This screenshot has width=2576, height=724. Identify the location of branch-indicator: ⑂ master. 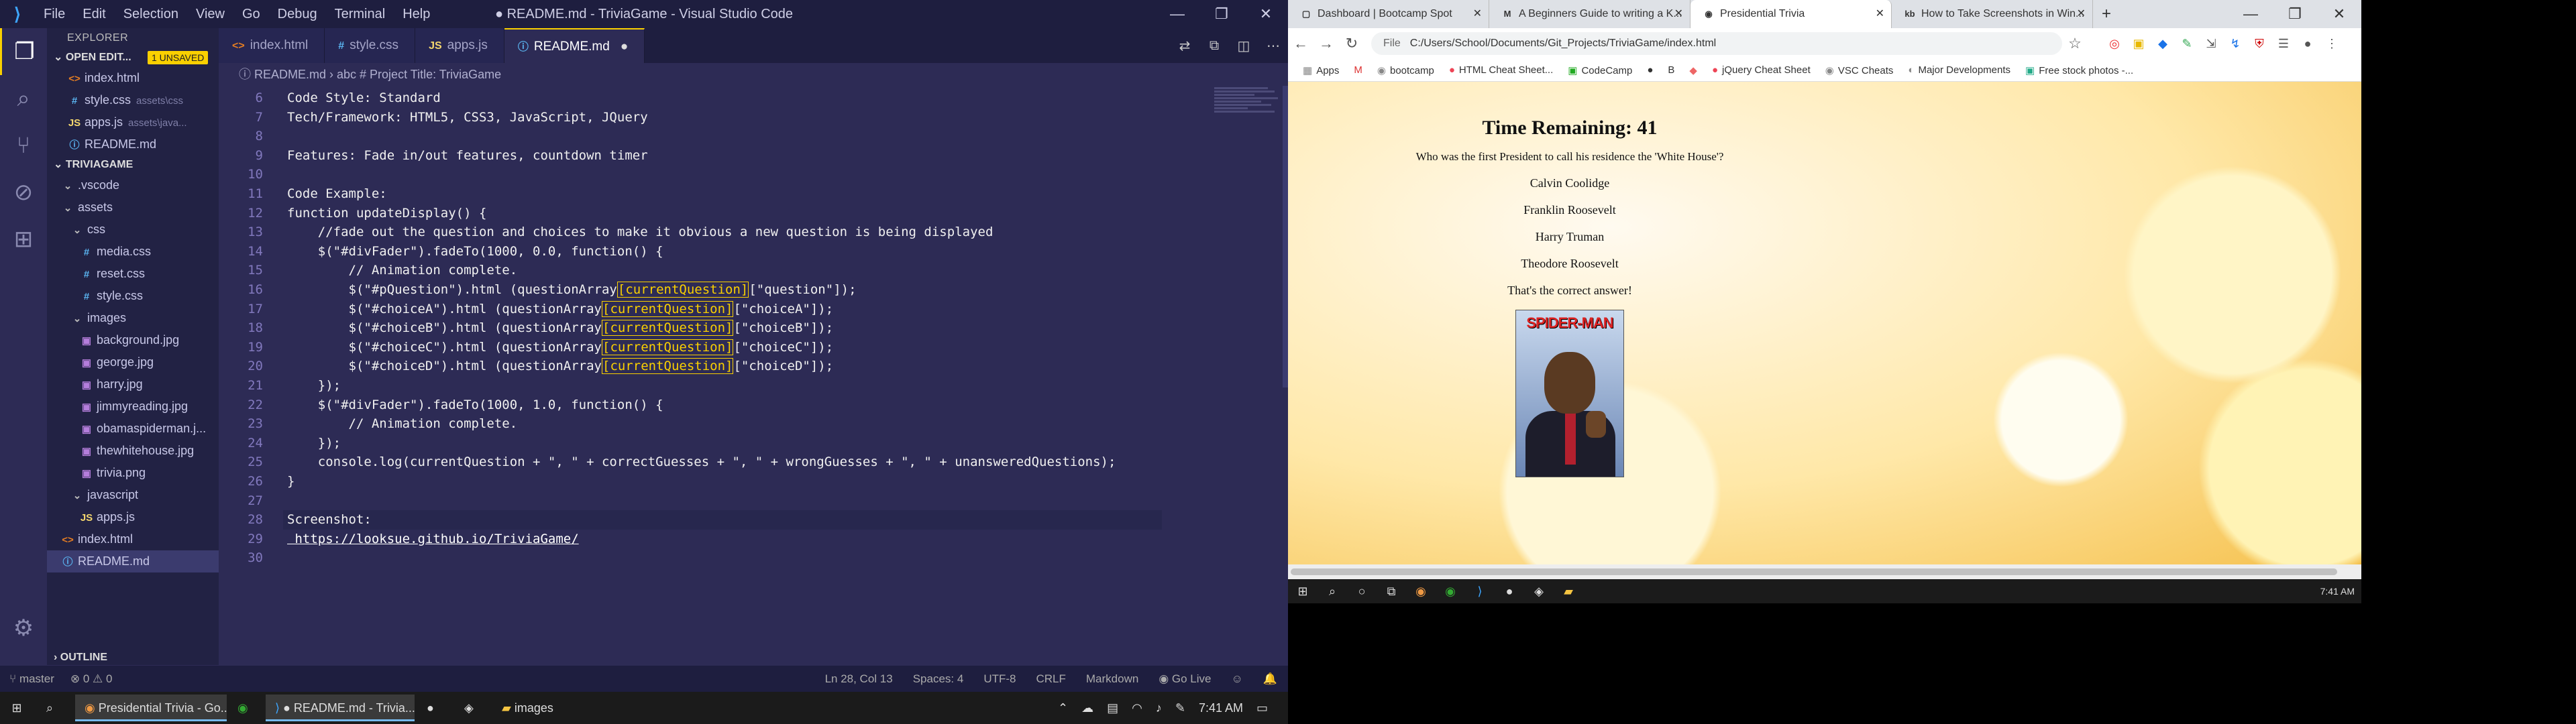
(31, 679).